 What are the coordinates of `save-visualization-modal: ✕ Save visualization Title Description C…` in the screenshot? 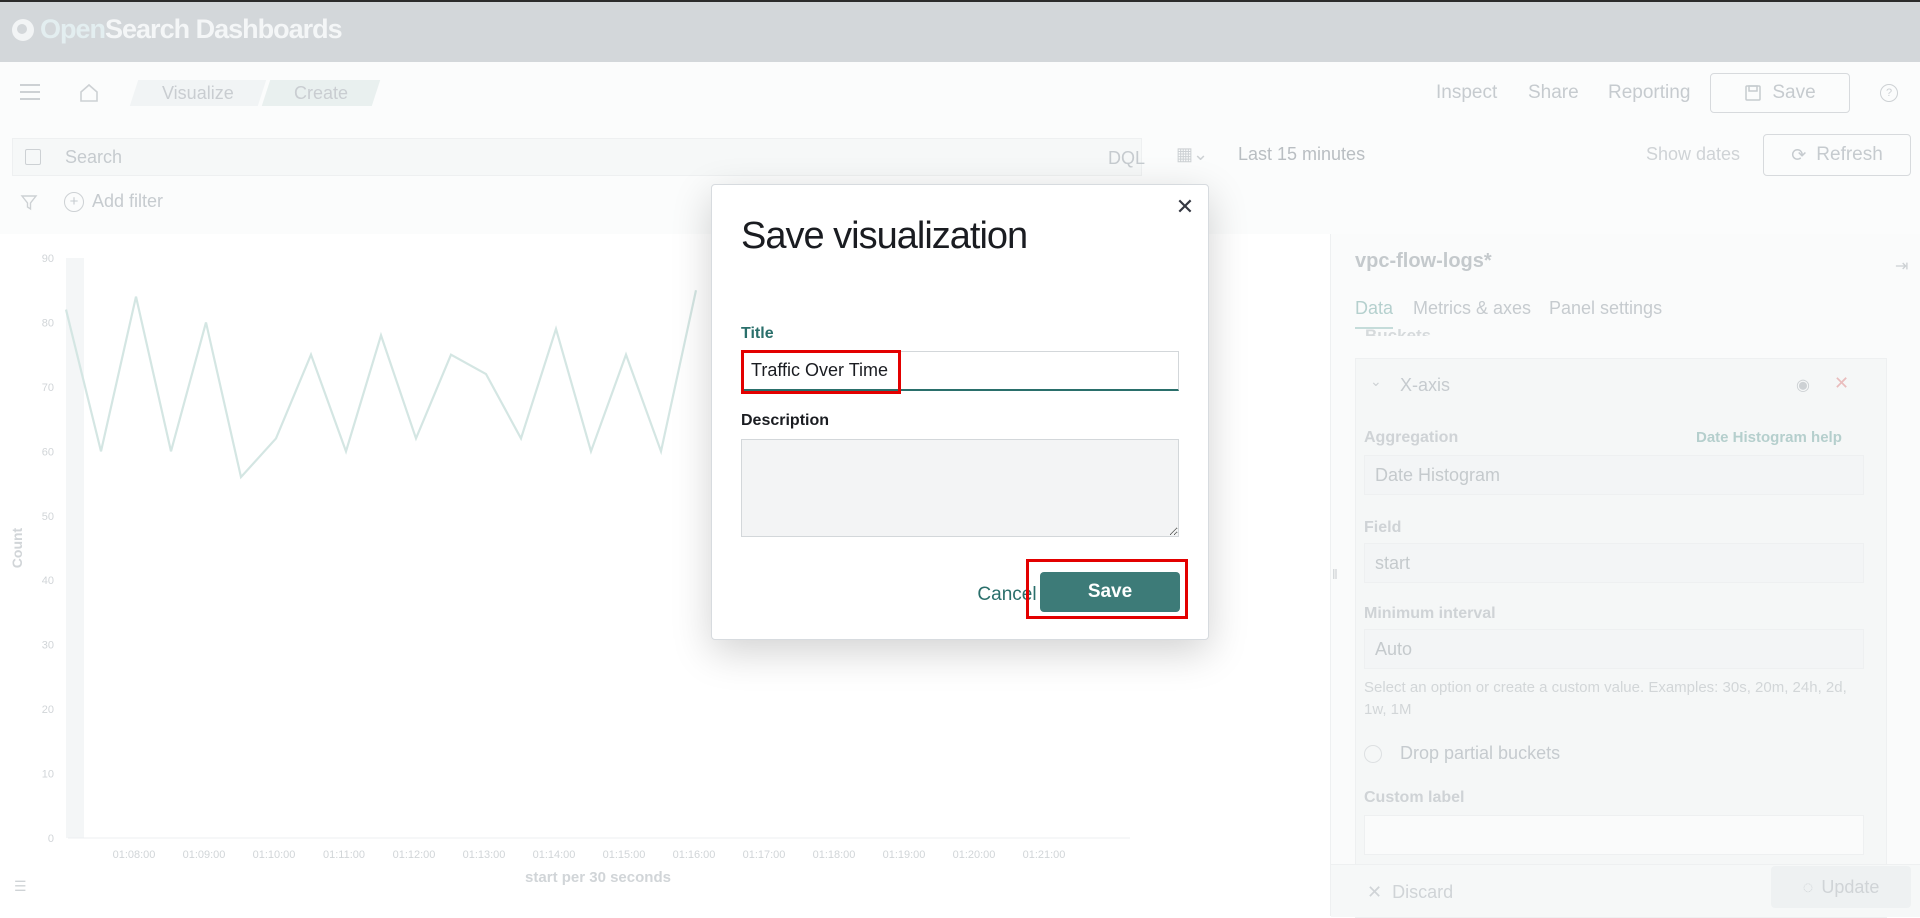 It's located at (960, 412).